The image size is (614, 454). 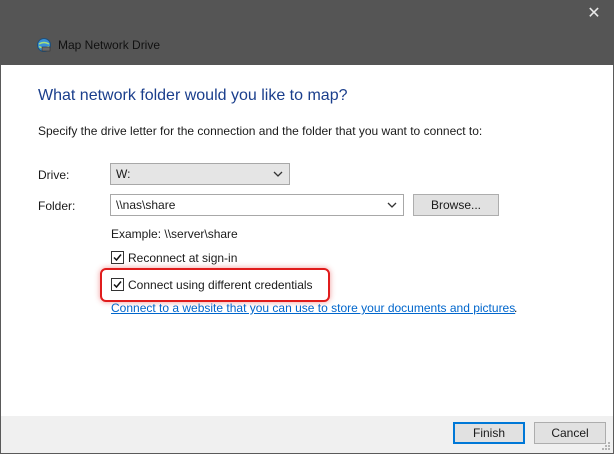 I want to click on credentials-label: Connect using different credentials, so click(x=220, y=285).